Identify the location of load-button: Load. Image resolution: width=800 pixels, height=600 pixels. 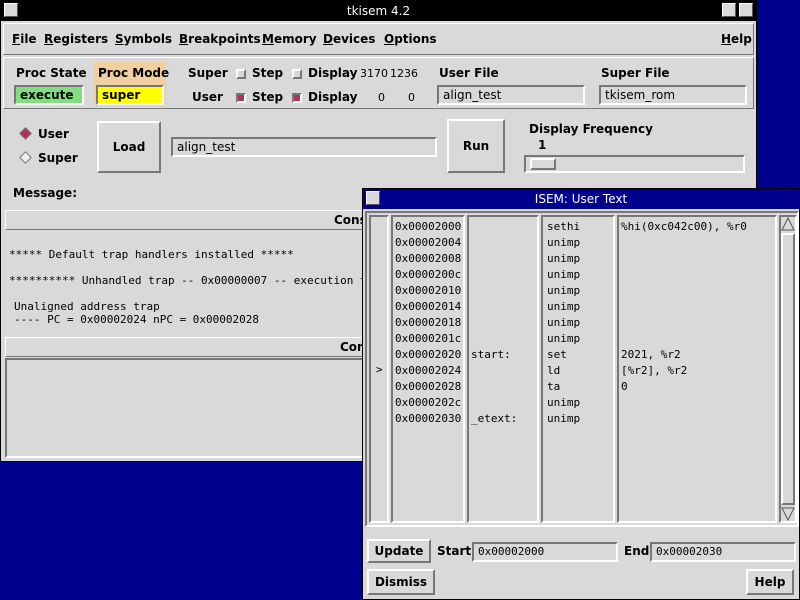
(129, 147).